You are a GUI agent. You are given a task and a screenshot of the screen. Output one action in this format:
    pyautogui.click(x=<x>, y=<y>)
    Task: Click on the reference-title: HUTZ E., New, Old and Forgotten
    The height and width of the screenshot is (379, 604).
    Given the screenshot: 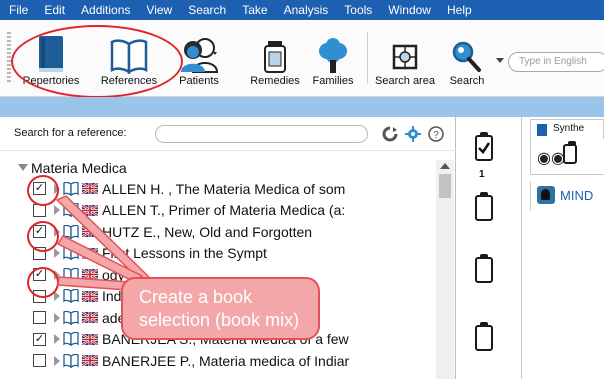 What is the action you would take?
    pyautogui.click(x=207, y=231)
    